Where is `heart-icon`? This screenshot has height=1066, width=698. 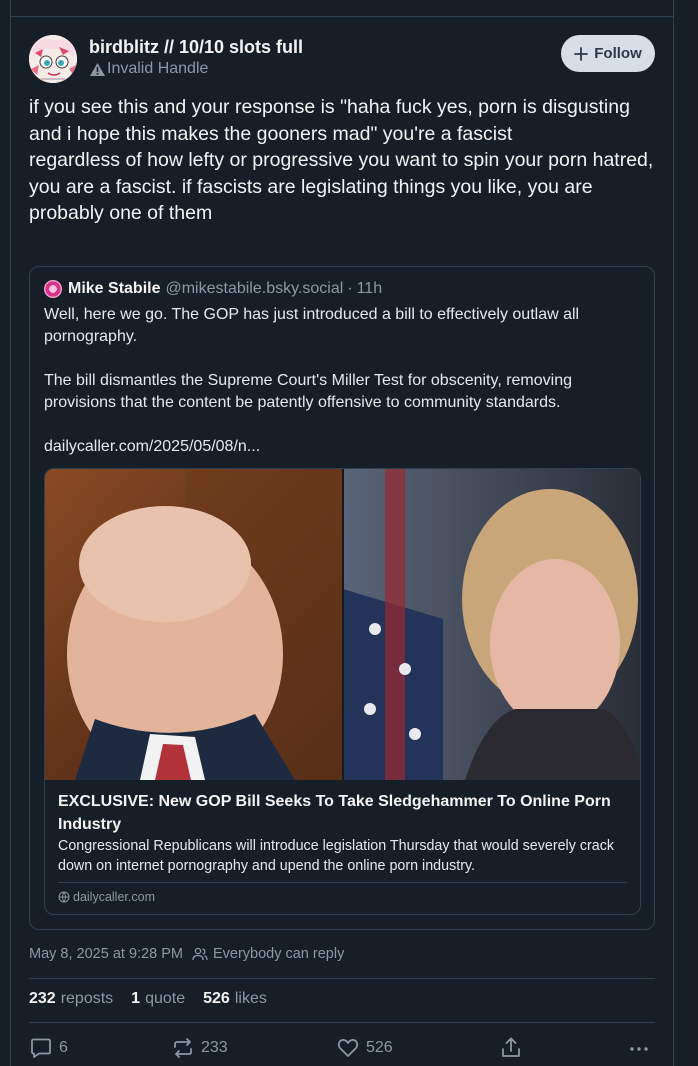
heart-icon is located at coordinates (348, 1048).